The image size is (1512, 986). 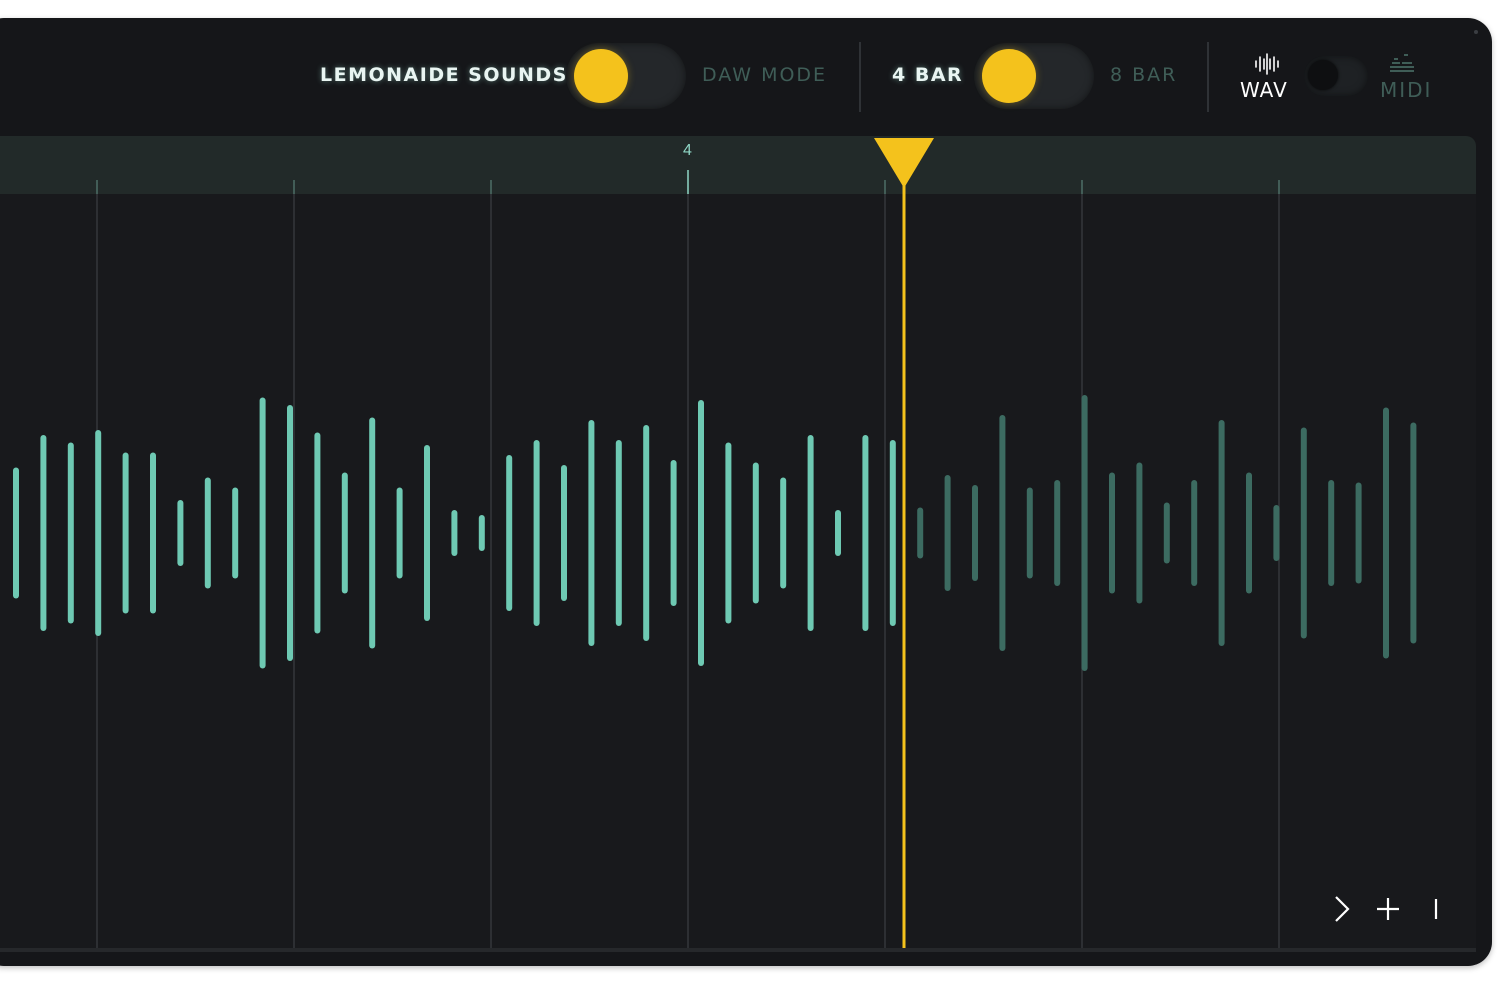 What do you see at coordinates (904, 163) in the screenshot?
I see `playhead-handle` at bounding box center [904, 163].